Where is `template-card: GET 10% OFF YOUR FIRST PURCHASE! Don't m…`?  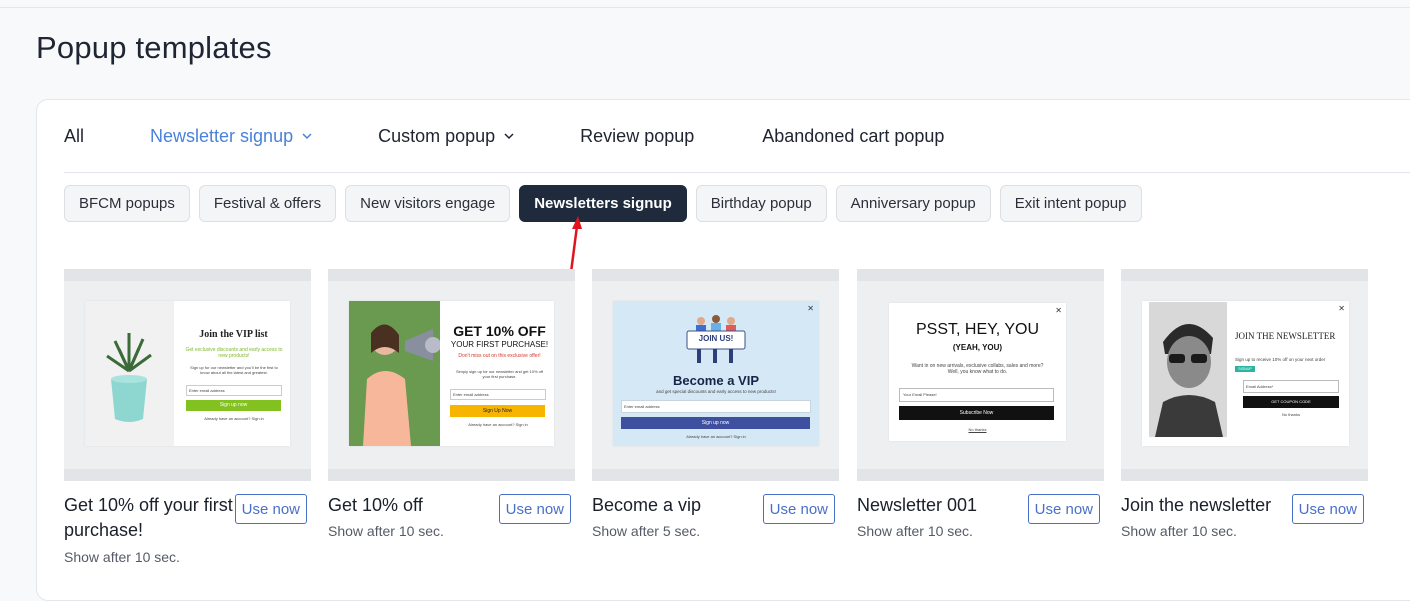 template-card: GET 10% OFF YOUR FIRST PURCHASE! Don't m… is located at coordinates (451, 404).